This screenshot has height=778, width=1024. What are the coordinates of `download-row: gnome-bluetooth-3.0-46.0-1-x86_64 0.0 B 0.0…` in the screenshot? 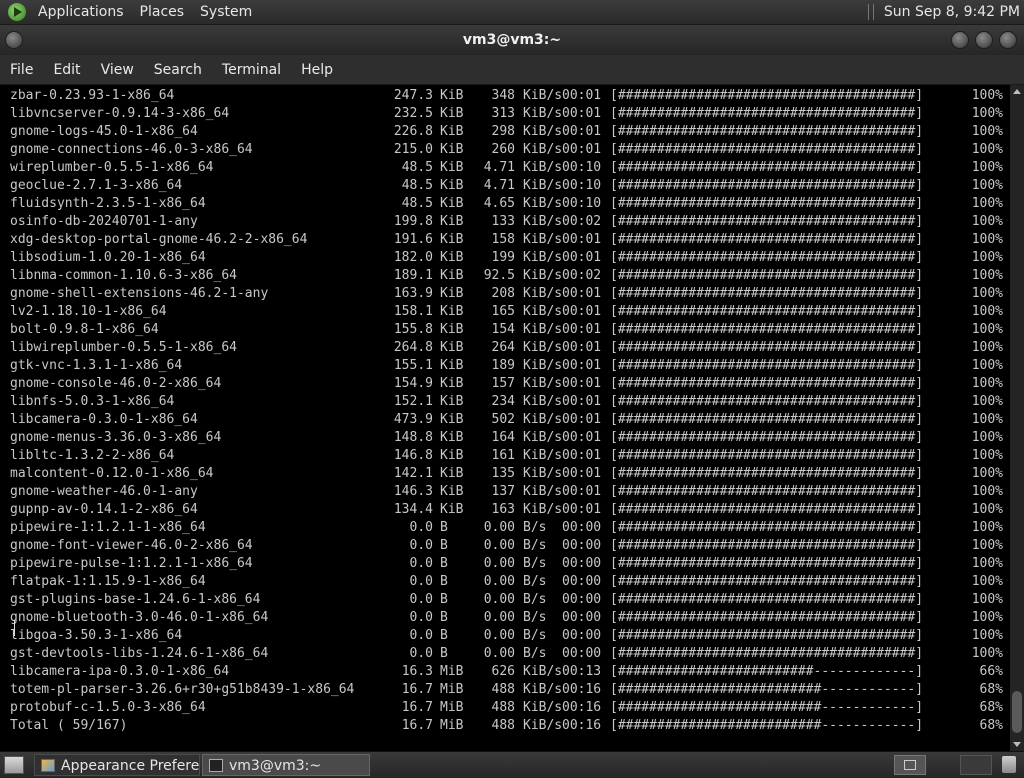 It's located at (507, 618).